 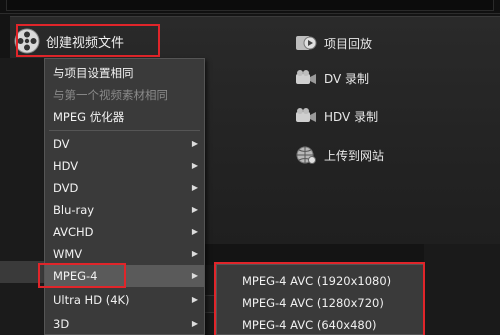 I want to click on highlight-mpeg4-submenu, so click(x=319, y=298).